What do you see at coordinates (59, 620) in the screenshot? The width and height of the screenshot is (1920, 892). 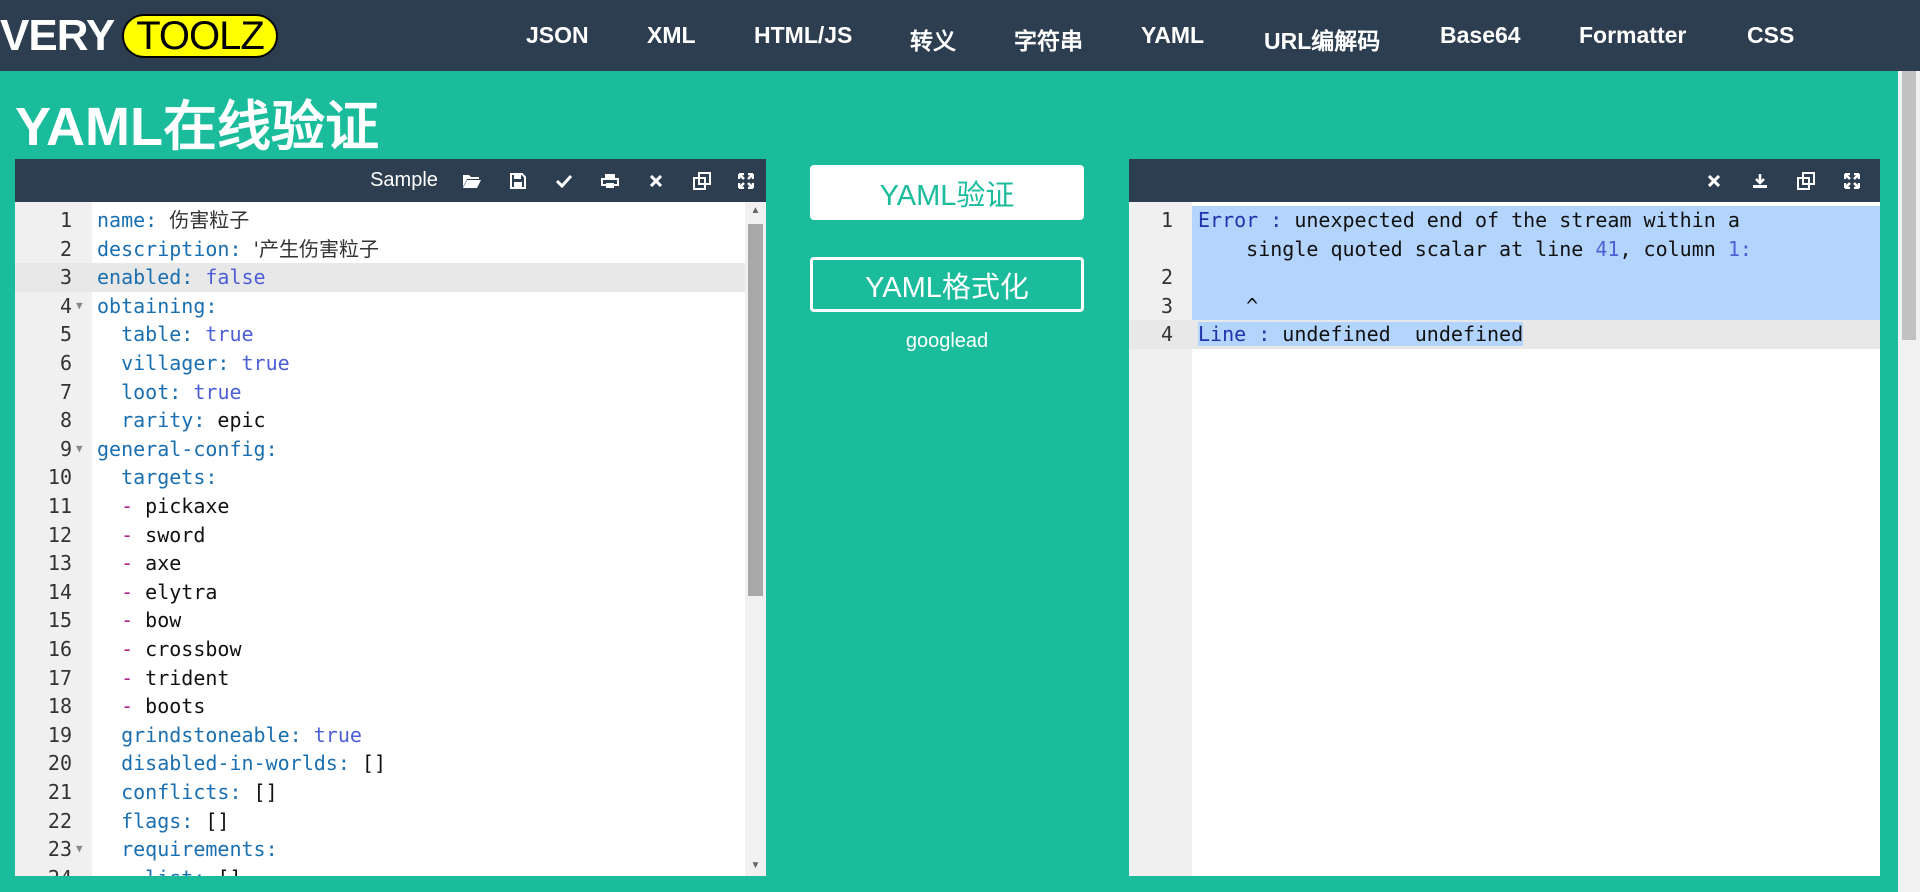 I see `line-number: 15` at bounding box center [59, 620].